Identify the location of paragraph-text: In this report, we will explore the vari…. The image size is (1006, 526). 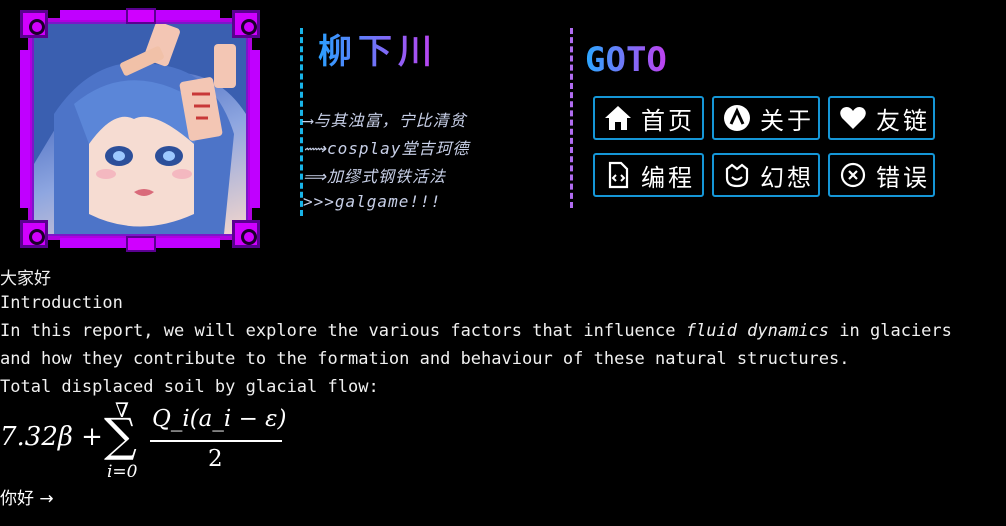
(343, 331).